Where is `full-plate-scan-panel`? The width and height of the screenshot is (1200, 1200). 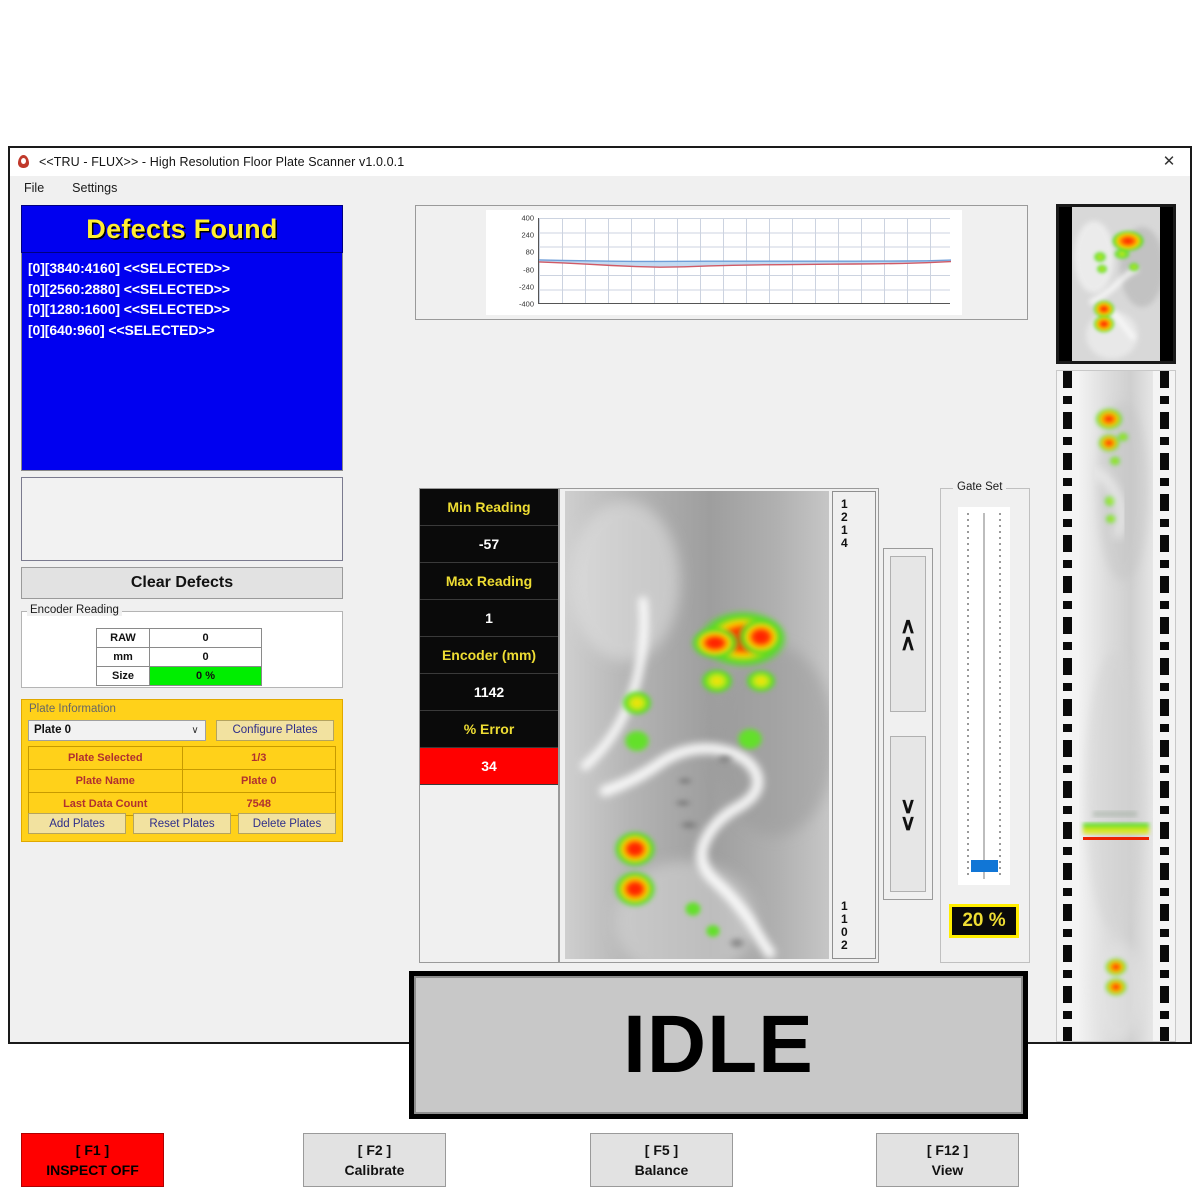 full-plate-scan-panel is located at coordinates (1116, 706).